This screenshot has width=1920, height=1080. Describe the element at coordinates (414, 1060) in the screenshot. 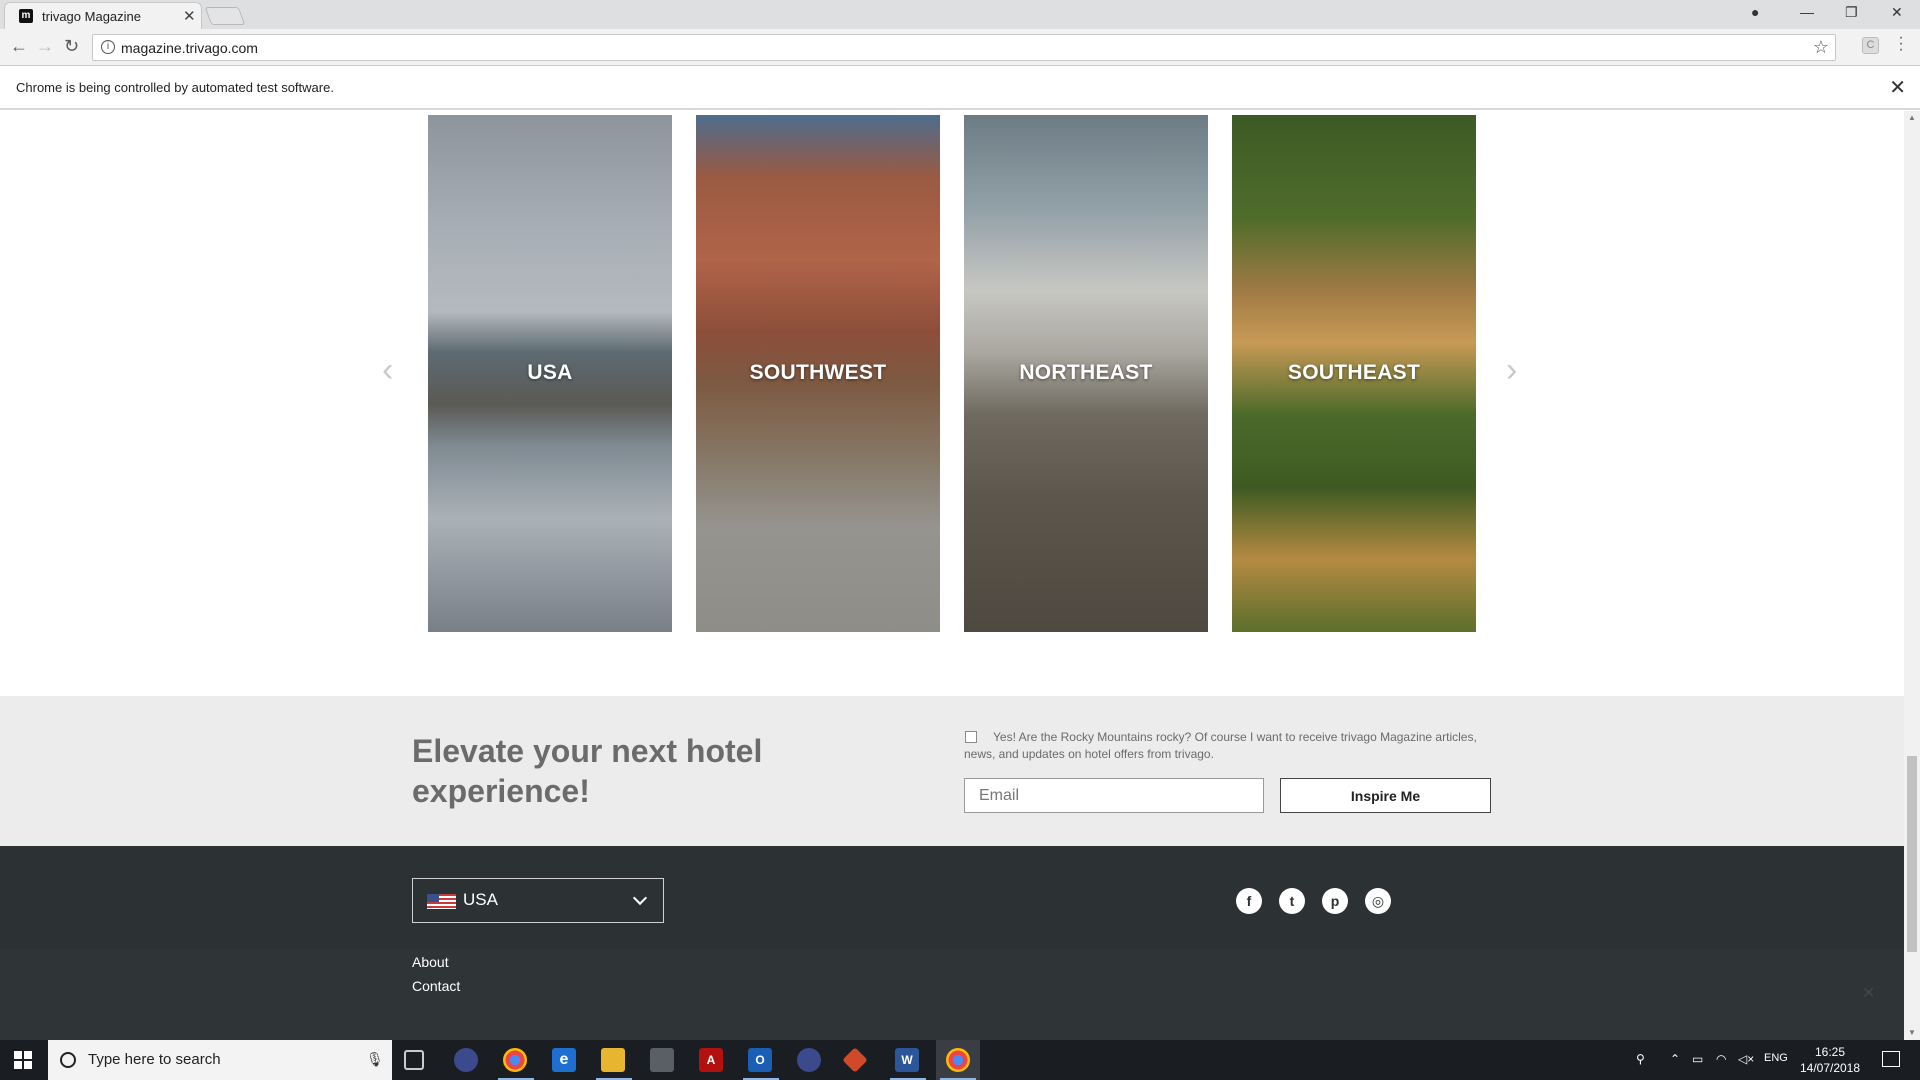

I see `task-view-icon` at that location.